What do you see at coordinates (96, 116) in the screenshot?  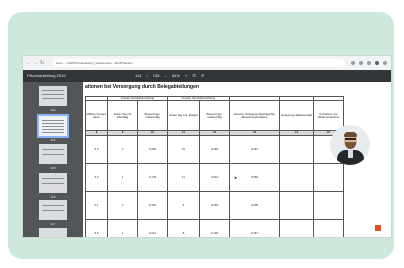 I see `column-header: Mittlere Verweil-dauer` at bounding box center [96, 116].